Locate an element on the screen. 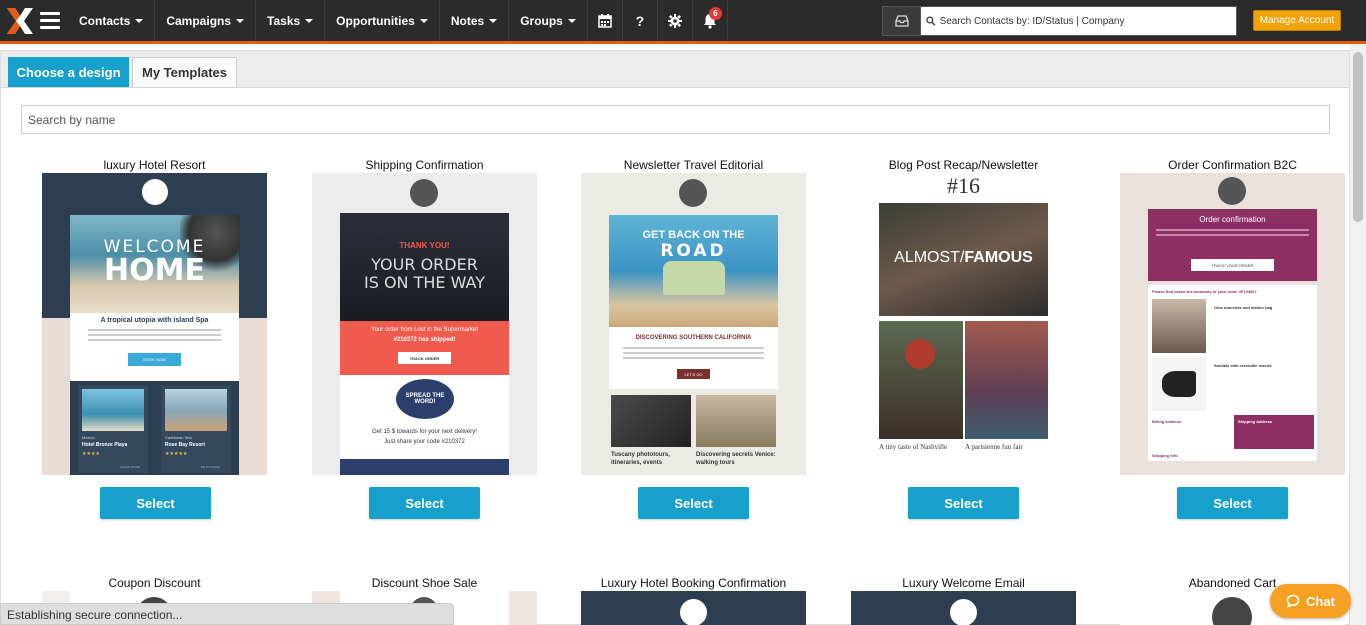 This screenshot has height=625, width=1366. camera-photo is located at coordinates (651, 421).